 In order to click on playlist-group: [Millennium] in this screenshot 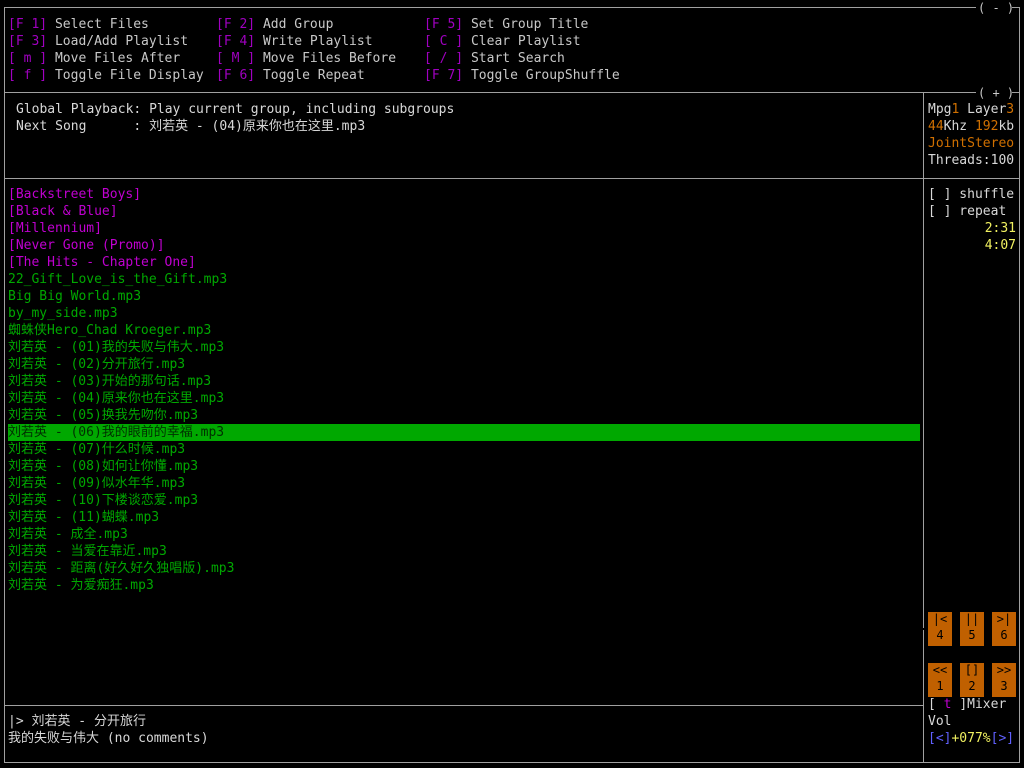, I will do `click(55, 228)`.